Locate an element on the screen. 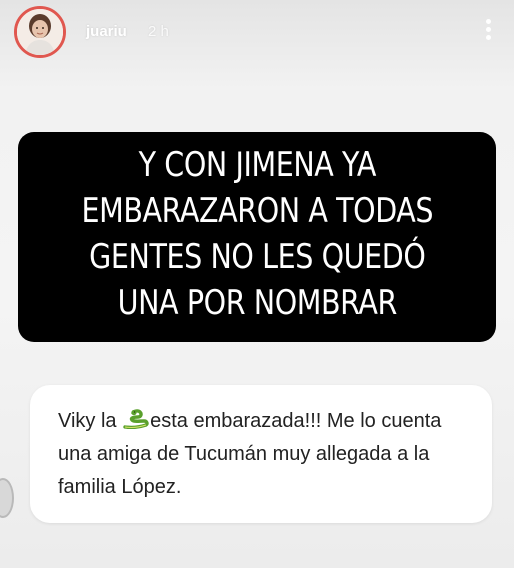  avatar is located at coordinates (40, 32).